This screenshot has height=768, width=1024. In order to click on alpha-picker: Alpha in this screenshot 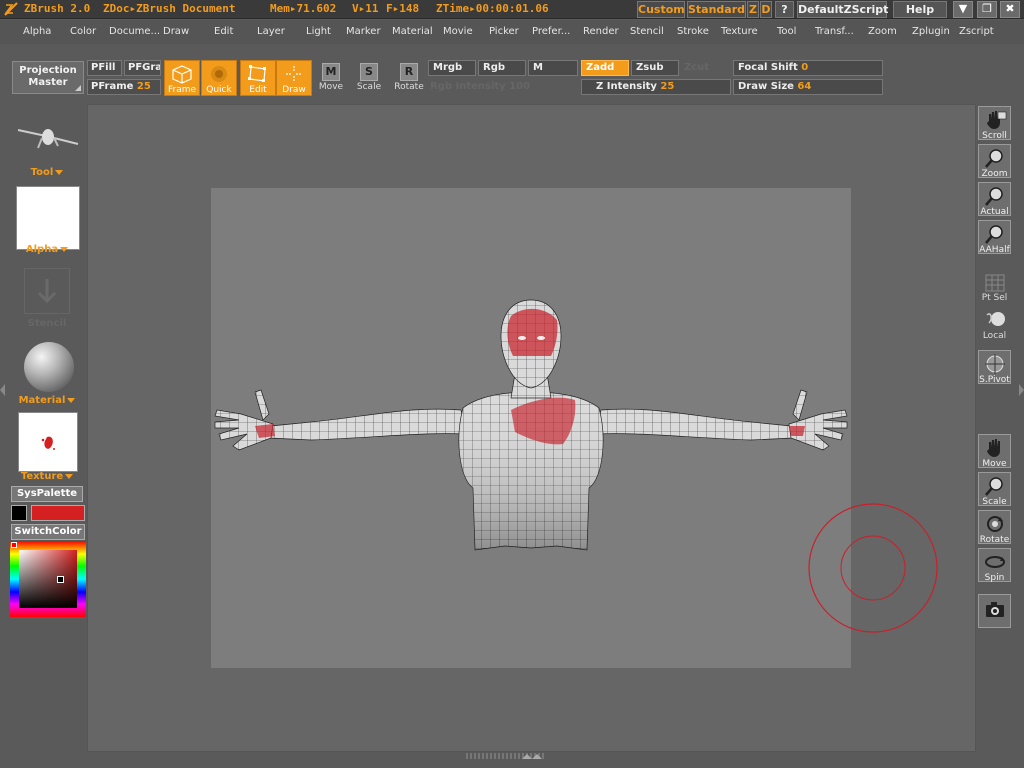, I will do `click(47, 249)`.